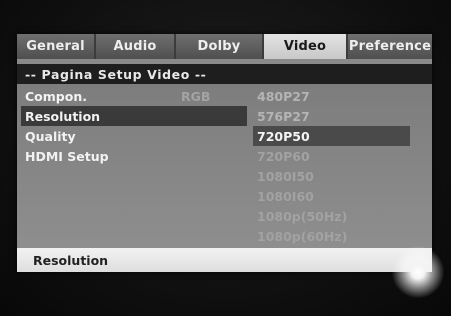  What do you see at coordinates (224, 260) in the screenshot?
I see `status-bar: Resolution` at bounding box center [224, 260].